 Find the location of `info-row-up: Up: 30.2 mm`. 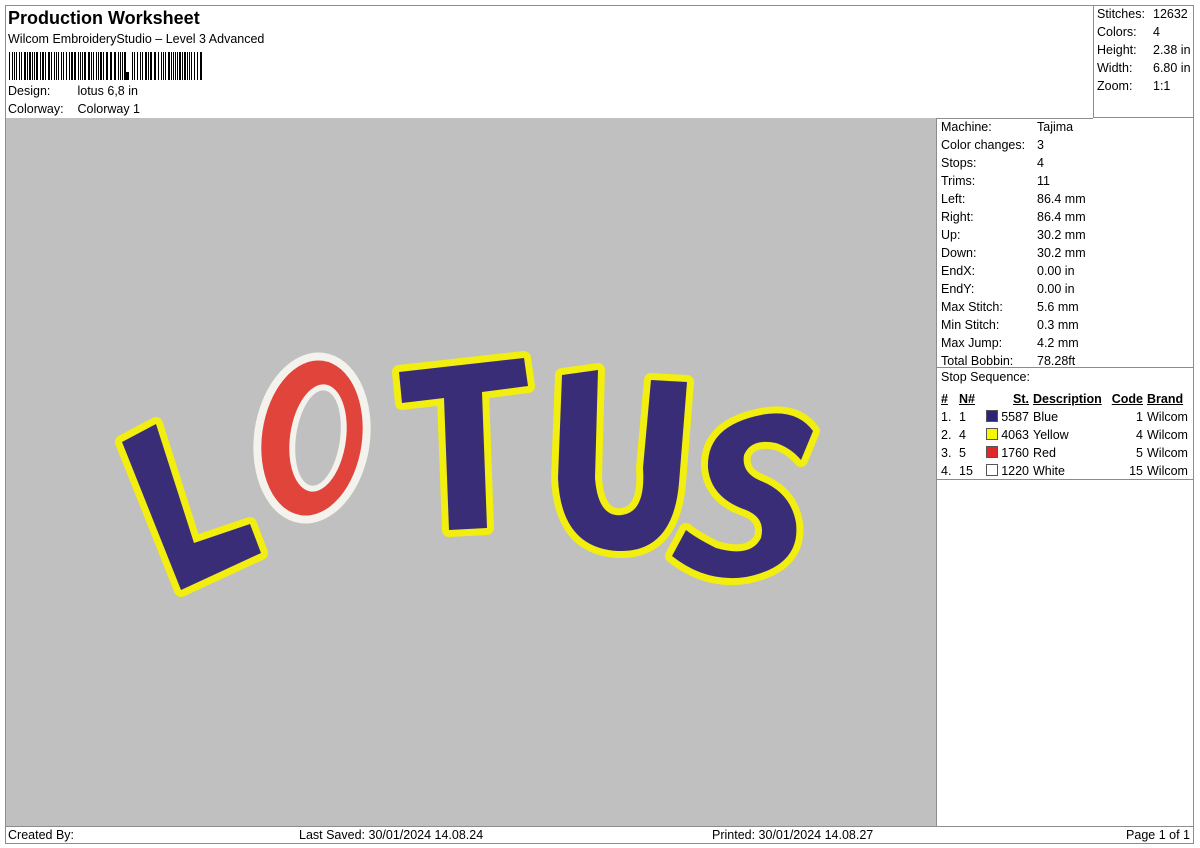

info-row-up: Up: 30.2 mm is located at coordinates (1013, 235).